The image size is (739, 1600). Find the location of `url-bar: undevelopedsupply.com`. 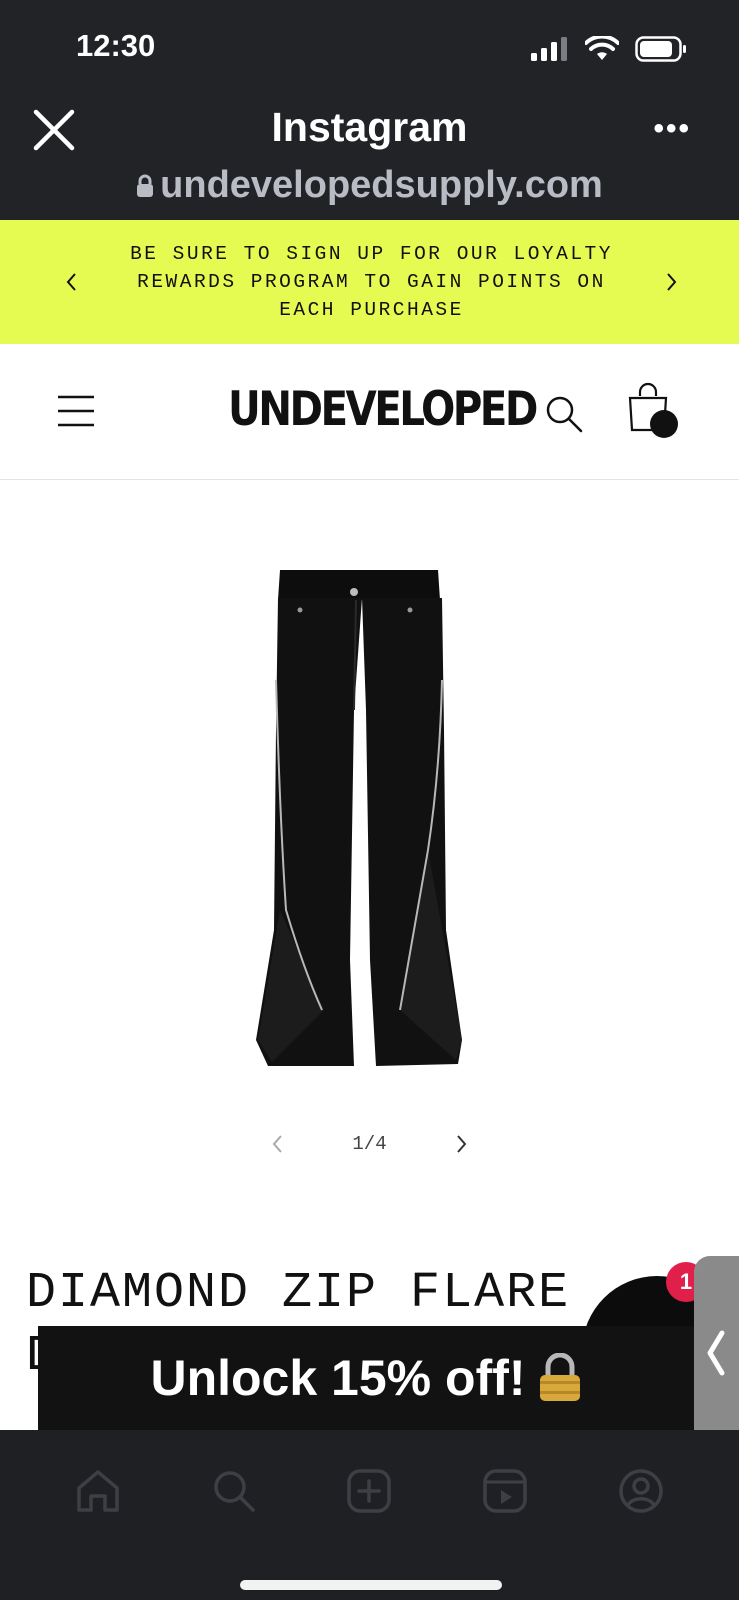

url-bar: undevelopedsupply.com is located at coordinates (369, 185).